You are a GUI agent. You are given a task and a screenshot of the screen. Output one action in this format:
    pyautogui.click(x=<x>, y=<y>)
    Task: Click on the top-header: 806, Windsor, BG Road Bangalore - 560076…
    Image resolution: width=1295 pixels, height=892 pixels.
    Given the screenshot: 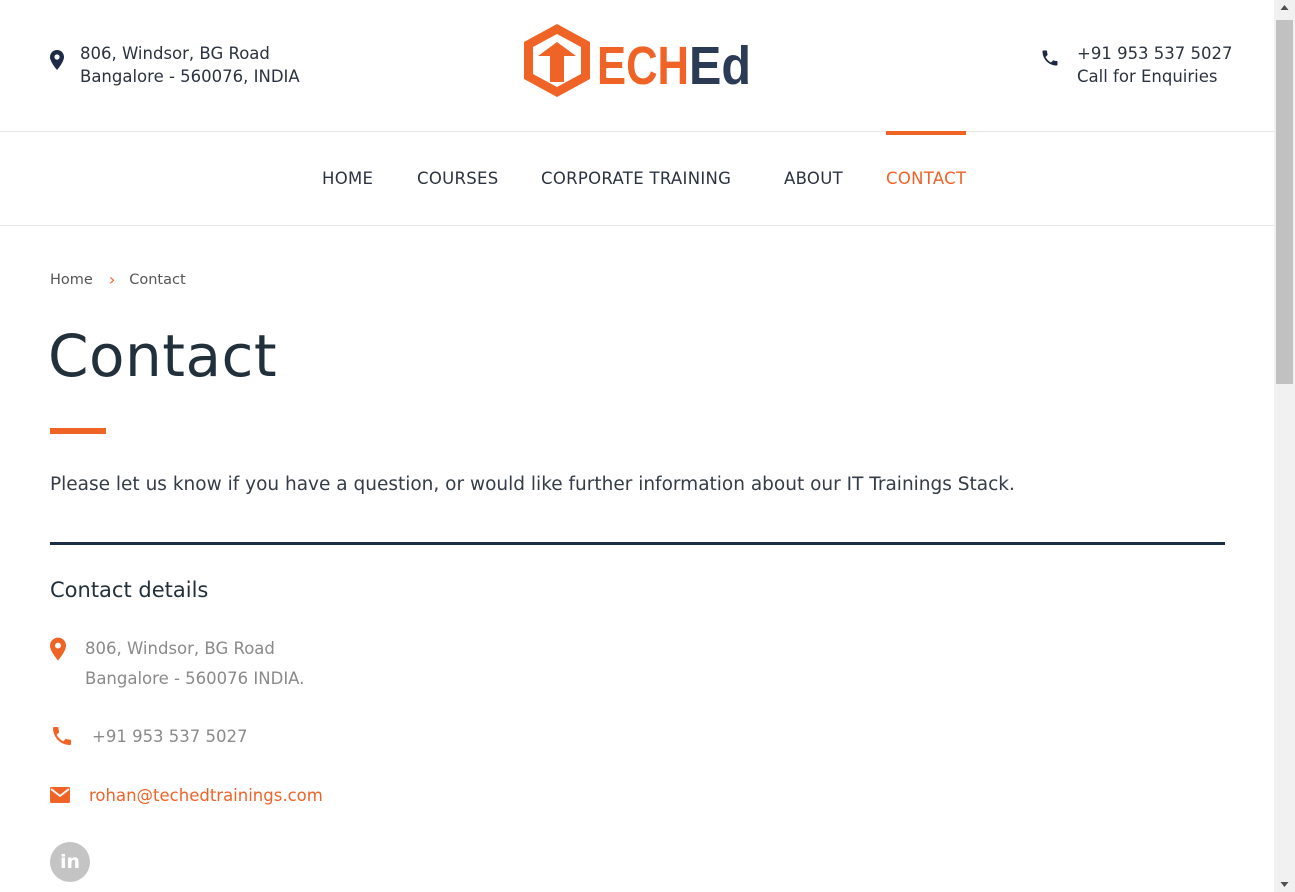 What is the action you would take?
    pyautogui.click(x=637, y=66)
    